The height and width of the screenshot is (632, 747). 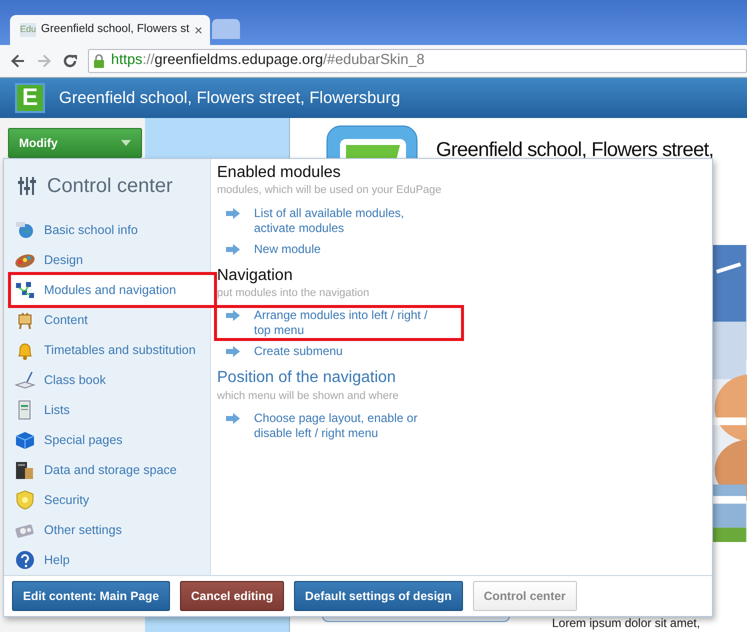 What do you see at coordinates (111, 530) in the screenshot?
I see `sidebar-item: Other settings` at bounding box center [111, 530].